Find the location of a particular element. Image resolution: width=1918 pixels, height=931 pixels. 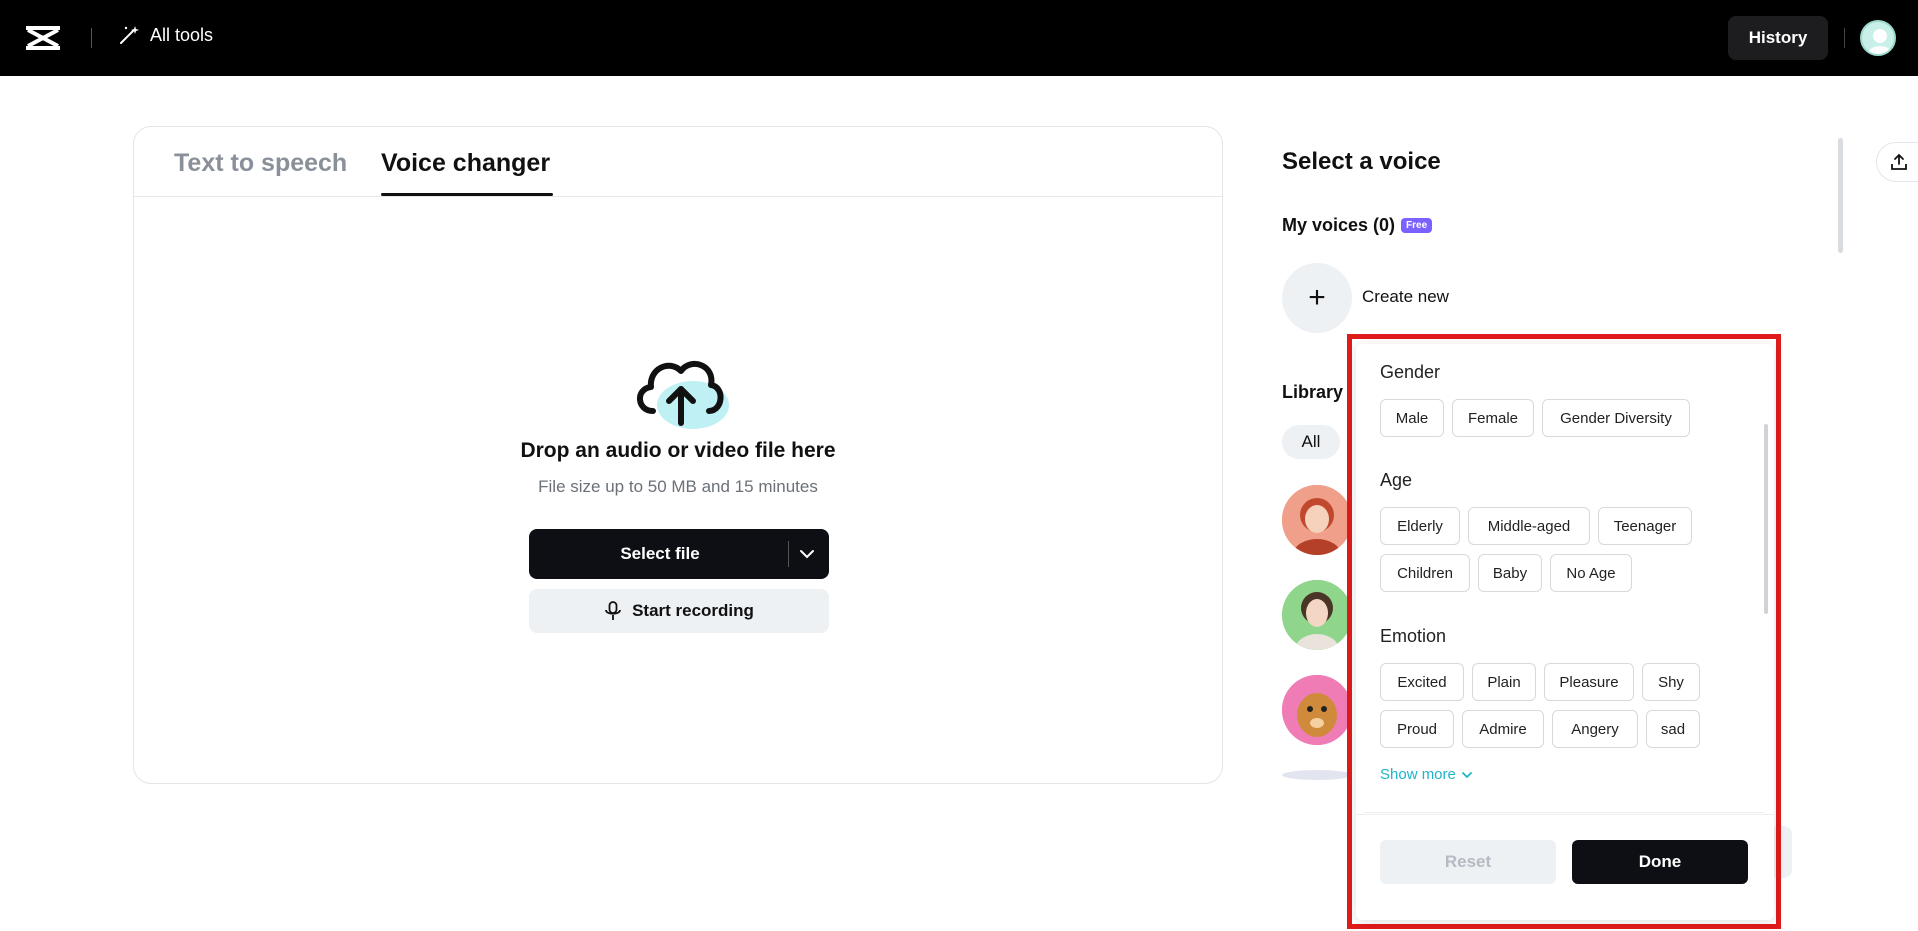

plus-icon: + is located at coordinates (1317, 297).